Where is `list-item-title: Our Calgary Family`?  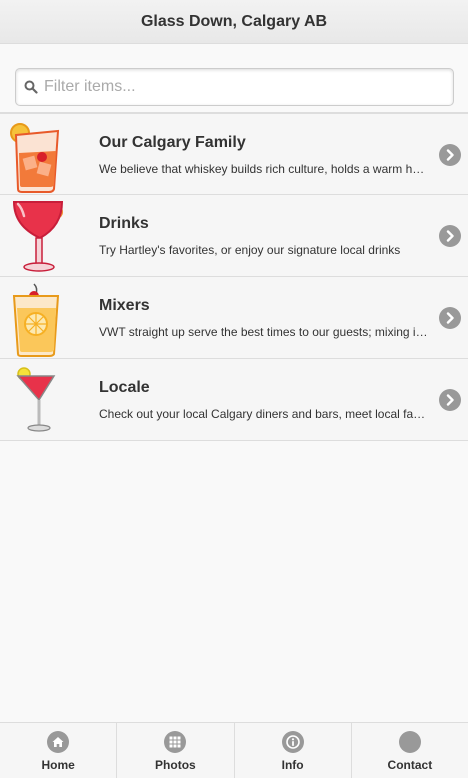
list-item-title: Our Calgary Family is located at coordinates (172, 142).